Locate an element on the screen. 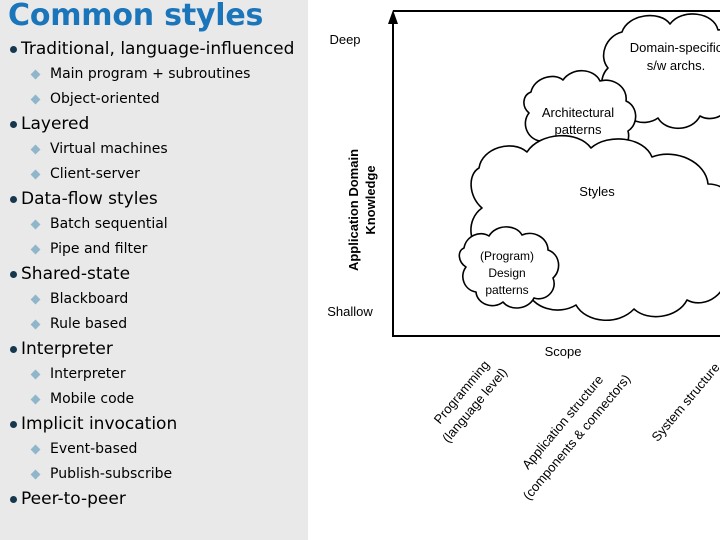  y-axis-arrow-icon is located at coordinates (393, 17).